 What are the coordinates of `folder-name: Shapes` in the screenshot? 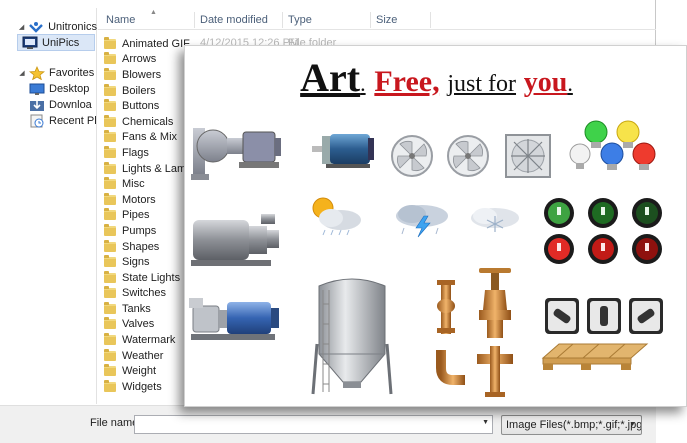 It's located at (141, 246).